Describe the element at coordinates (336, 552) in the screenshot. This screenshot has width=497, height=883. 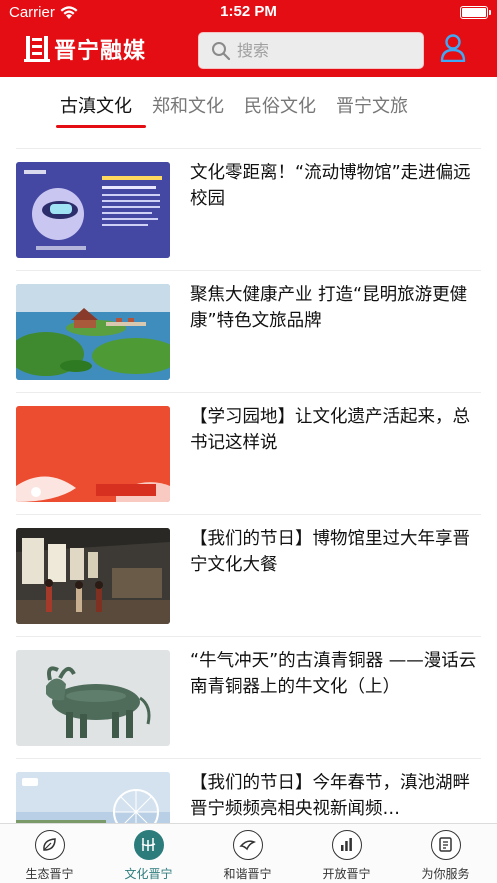
I see `article-title: 【我们的节日】博物馆里过大年享晋宁文化大餐` at that location.